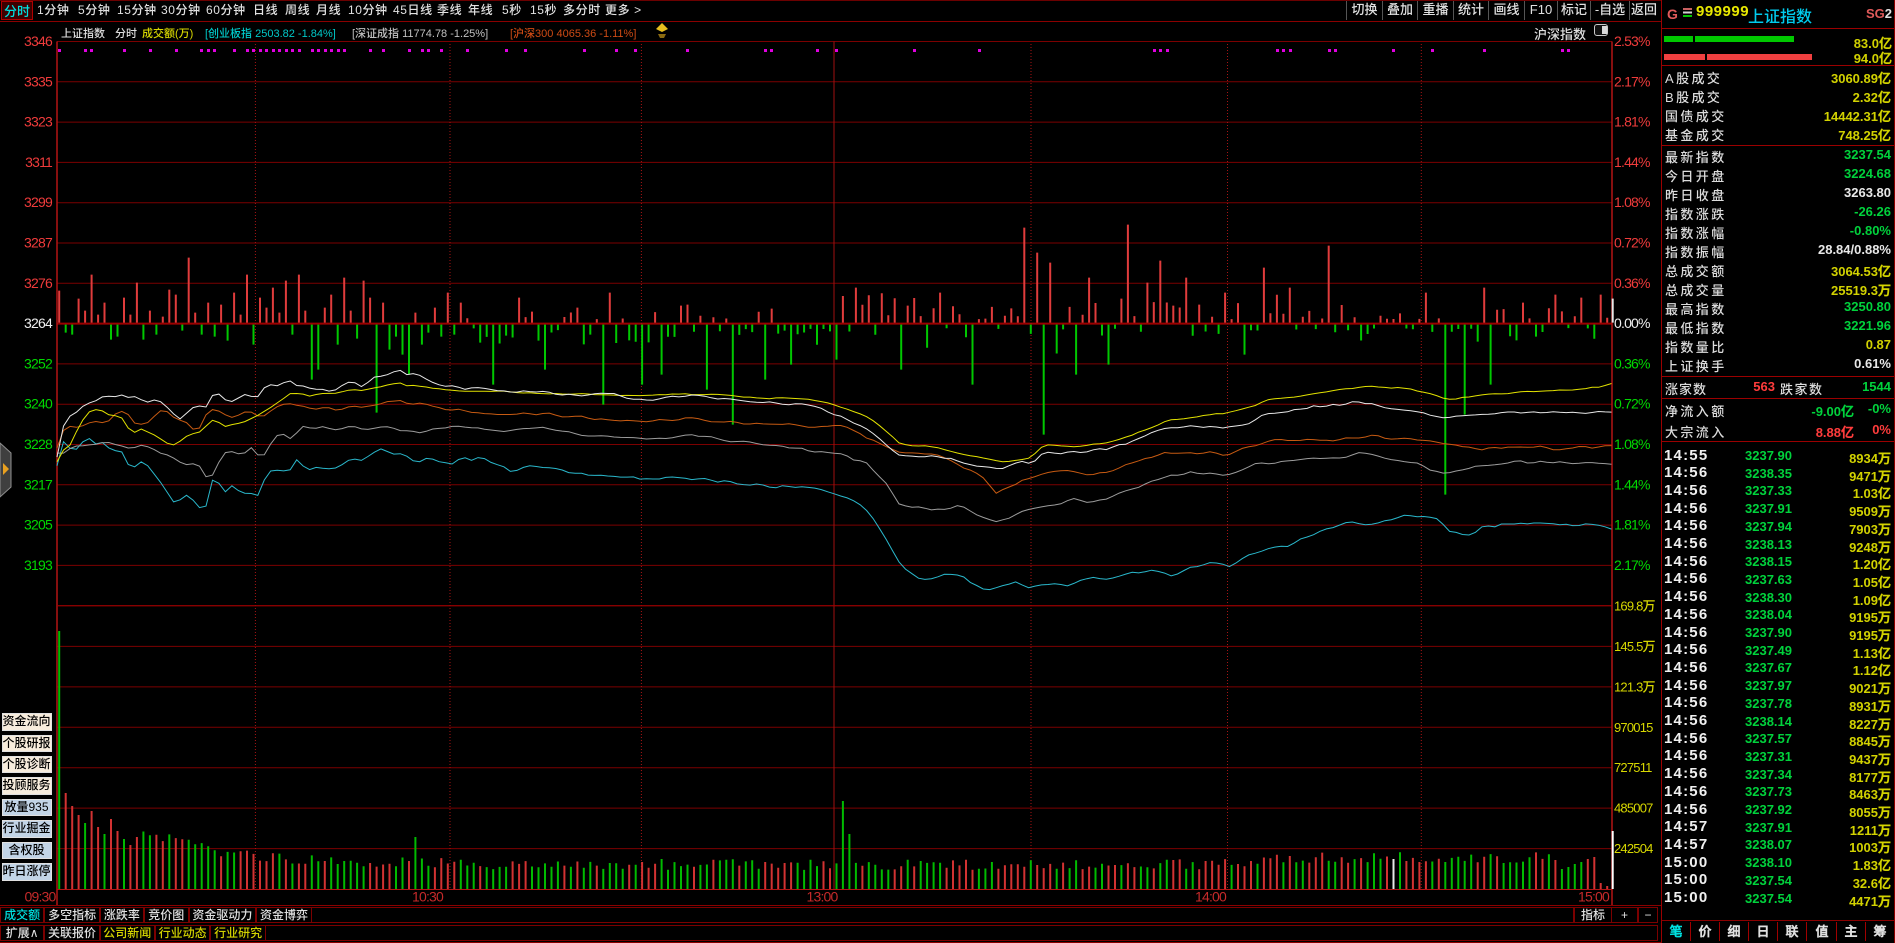  Describe the element at coordinates (1633, 727) in the screenshot. I see `svg-text: 970015` at that location.